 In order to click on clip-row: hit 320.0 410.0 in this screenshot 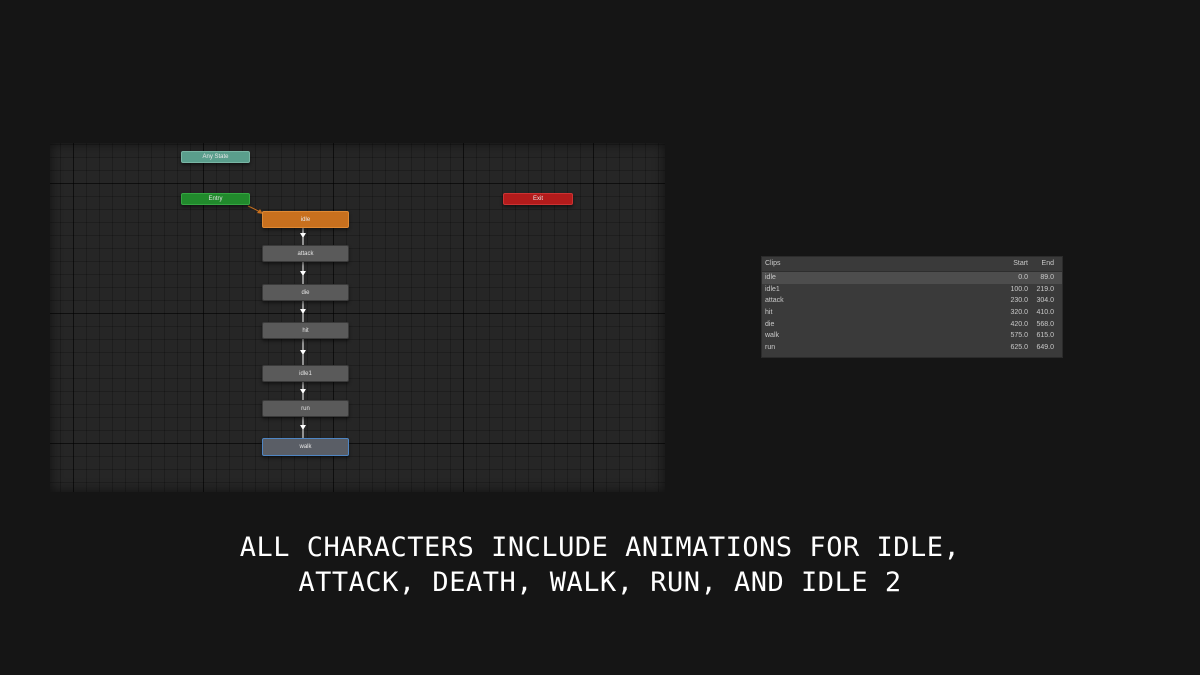, I will do `click(912, 313)`.